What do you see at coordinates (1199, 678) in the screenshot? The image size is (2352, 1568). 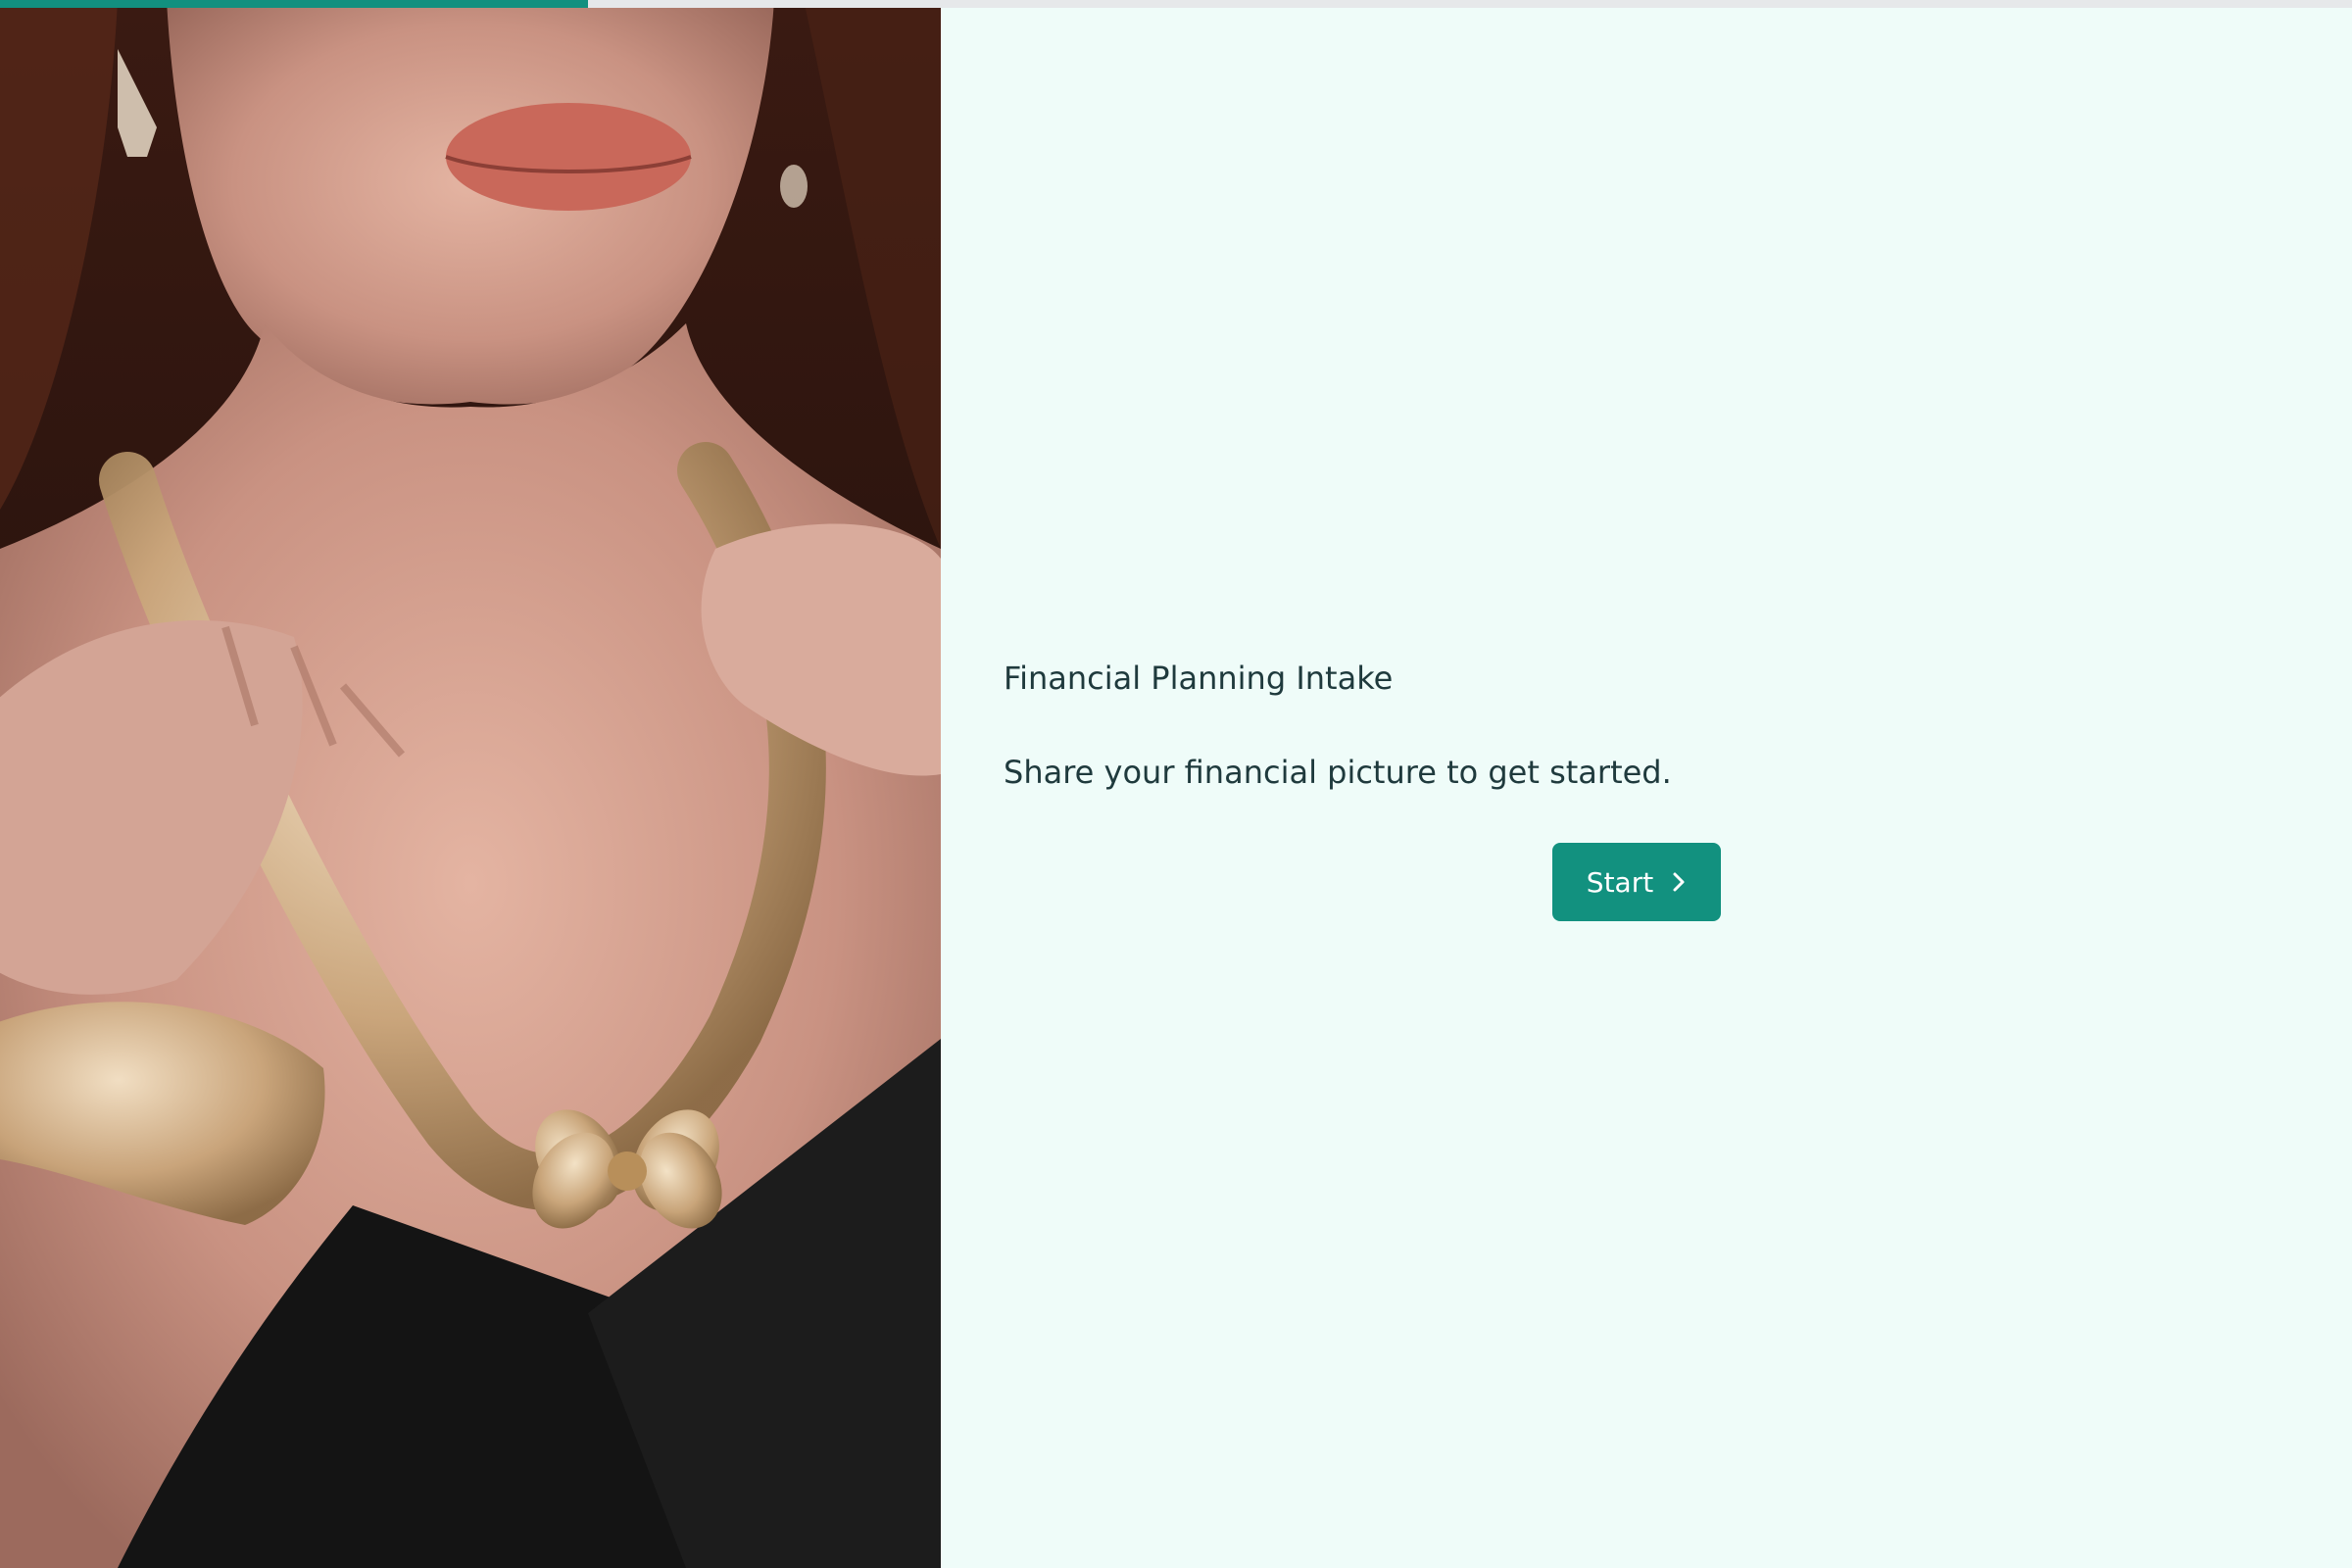 I see `intake-title: Financial Planning Intake` at bounding box center [1199, 678].